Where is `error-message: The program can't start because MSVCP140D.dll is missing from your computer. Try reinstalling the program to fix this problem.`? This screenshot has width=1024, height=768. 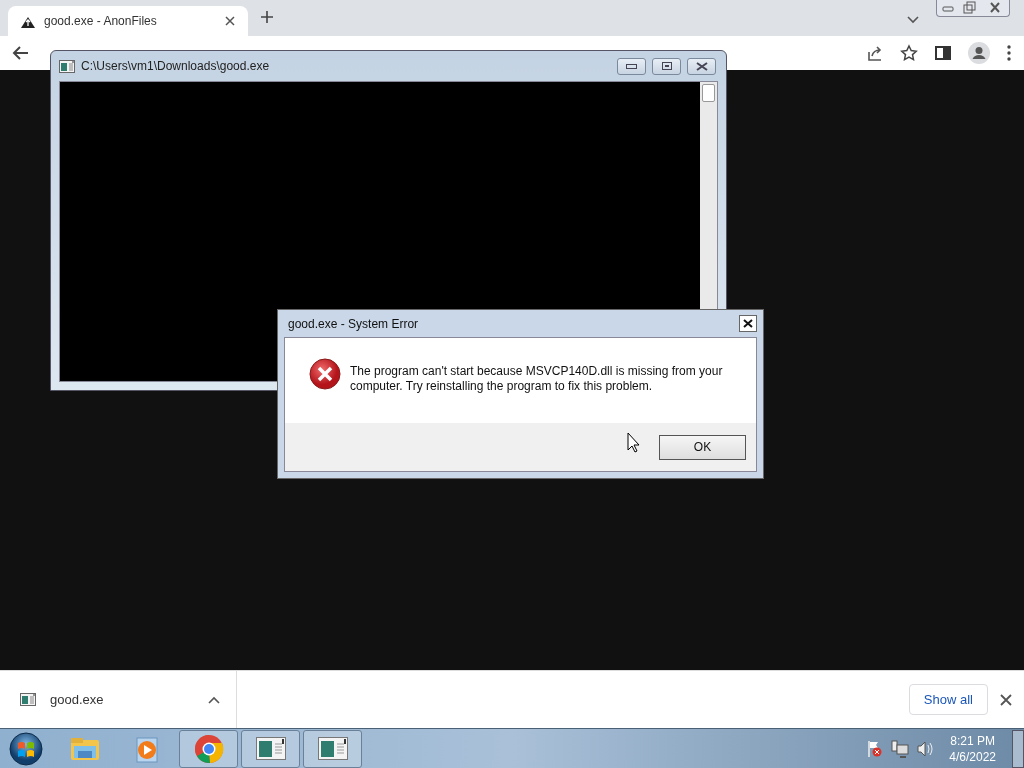 error-message: The program can't start because MSVCP140D.dll is missing from your computer. Try reinstalling the program to fix this problem. is located at coordinates (537, 379).